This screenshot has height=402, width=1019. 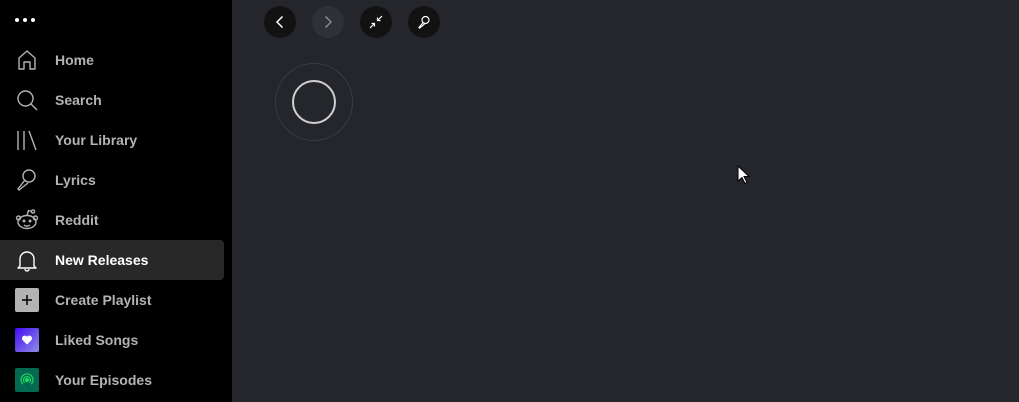 I want to click on more-options-icon, so click(x=28, y=20).